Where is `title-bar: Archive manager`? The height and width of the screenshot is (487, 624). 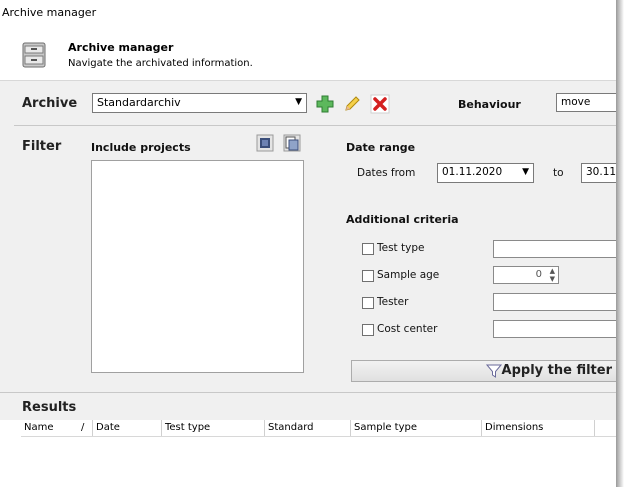
title-bar: Archive manager is located at coordinates (308, 16).